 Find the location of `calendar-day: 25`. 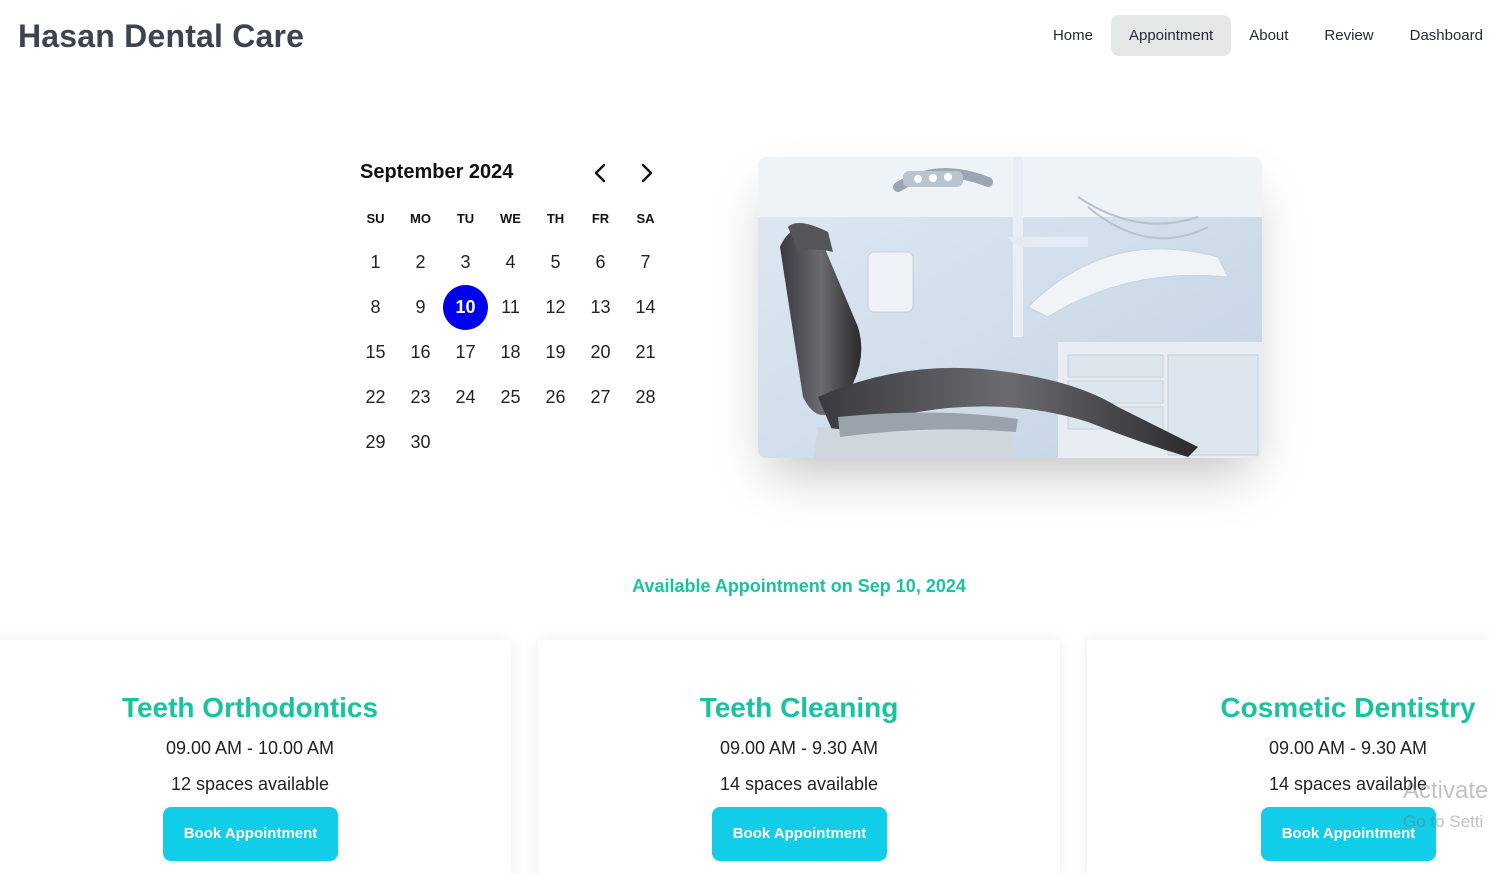

calendar-day: 25 is located at coordinates (510, 397).